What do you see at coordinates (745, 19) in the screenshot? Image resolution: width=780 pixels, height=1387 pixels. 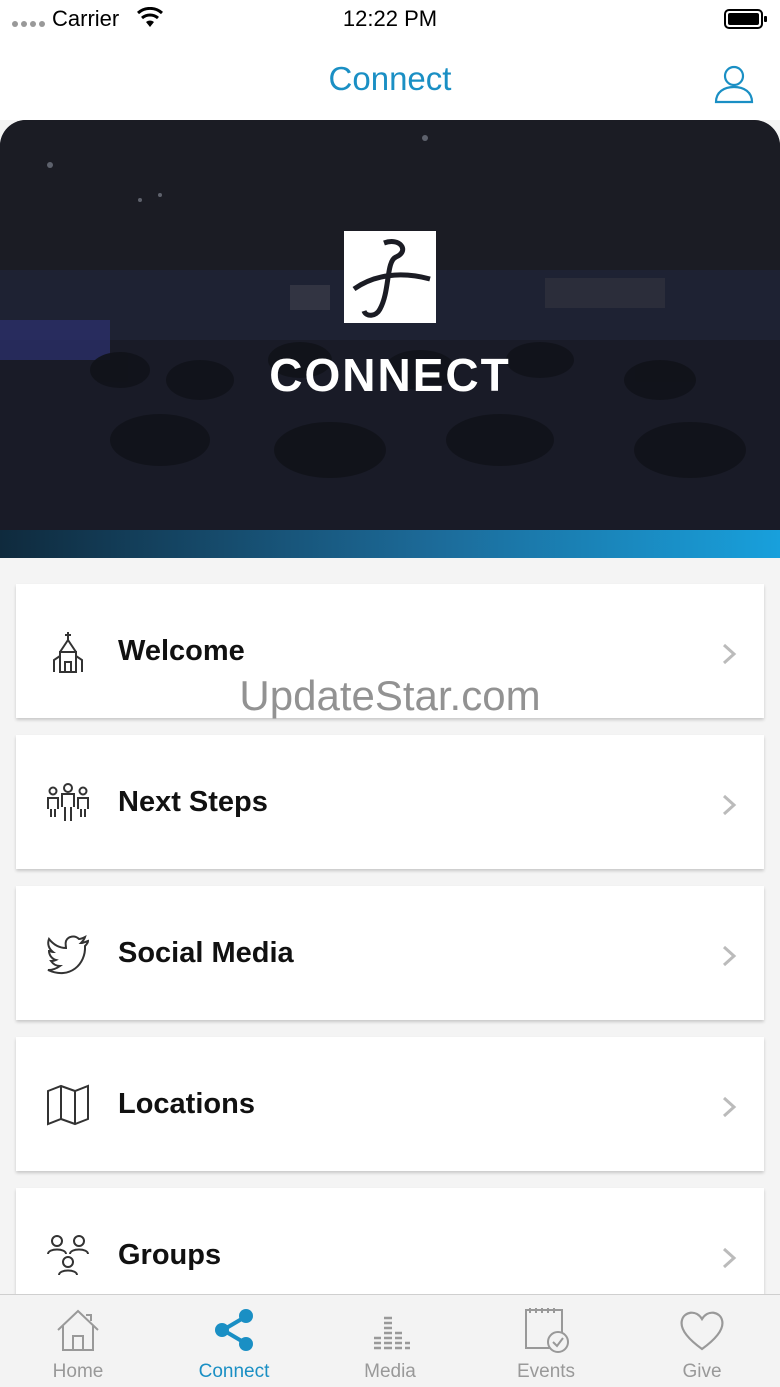 I see `battery-icon` at bounding box center [745, 19].